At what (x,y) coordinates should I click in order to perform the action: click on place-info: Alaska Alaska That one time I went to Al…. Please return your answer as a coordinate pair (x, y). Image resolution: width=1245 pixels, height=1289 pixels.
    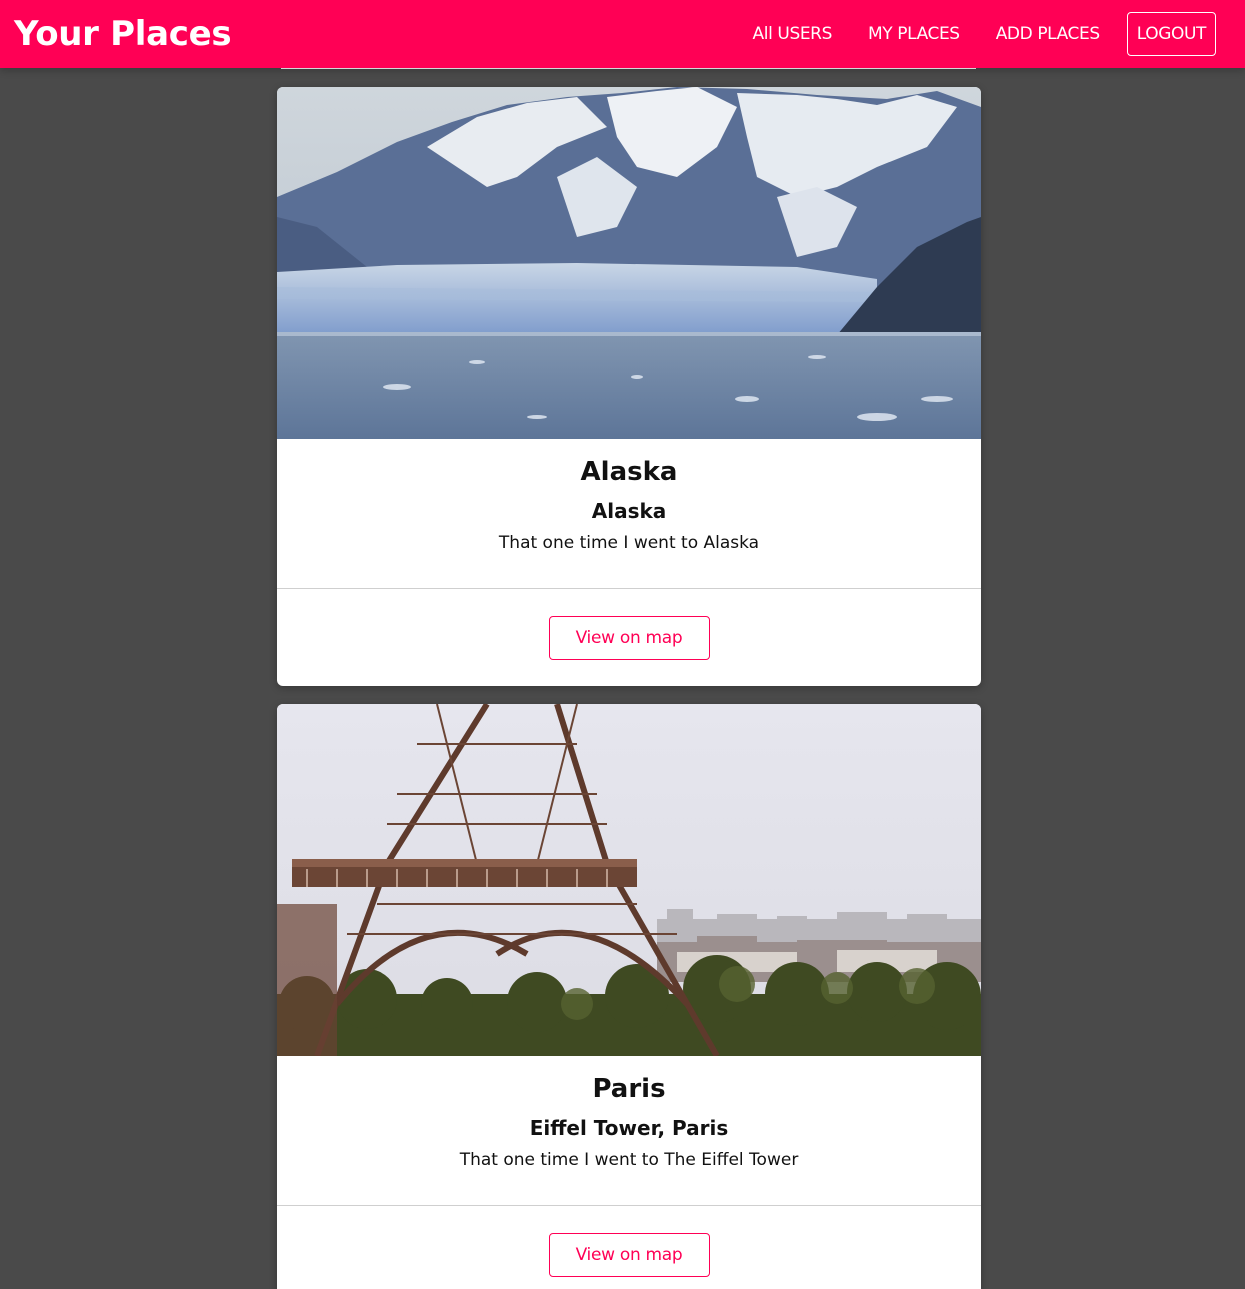
    Looking at the image, I should click on (629, 514).